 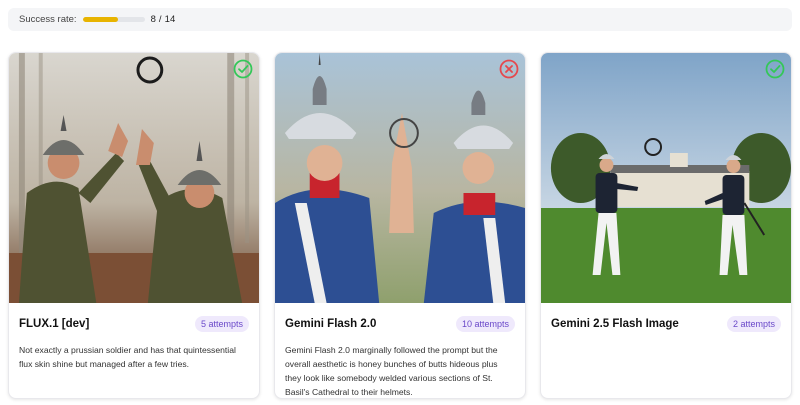 I want to click on success-progress-fill, so click(x=100, y=19).